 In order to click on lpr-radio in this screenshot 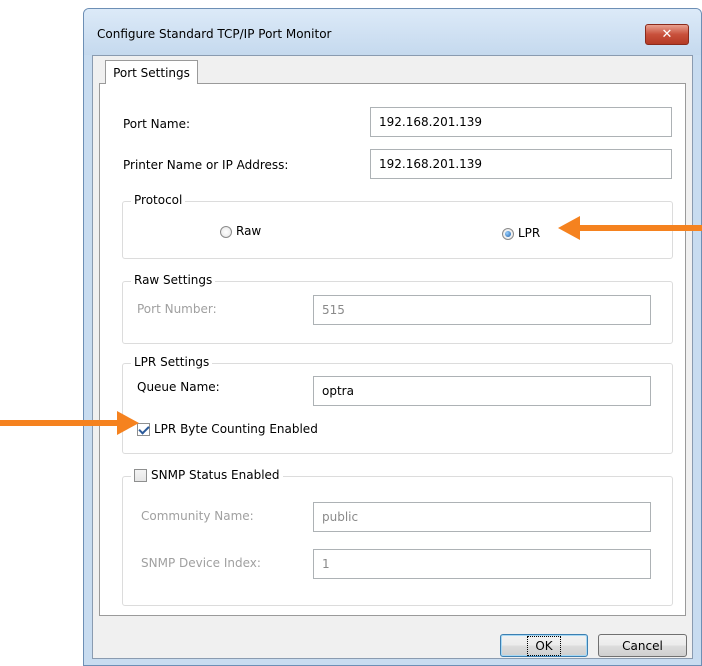, I will do `click(508, 234)`.